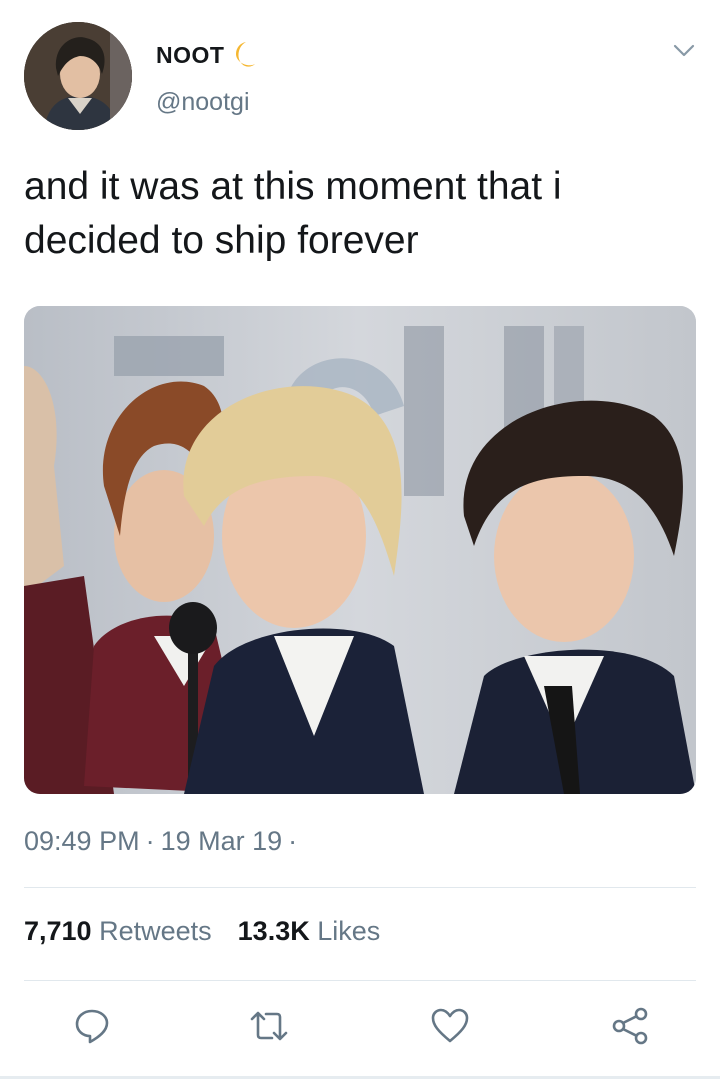 This screenshot has width=720, height=1079. I want to click on likes-stat: 13.3K Likes, so click(309, 931).